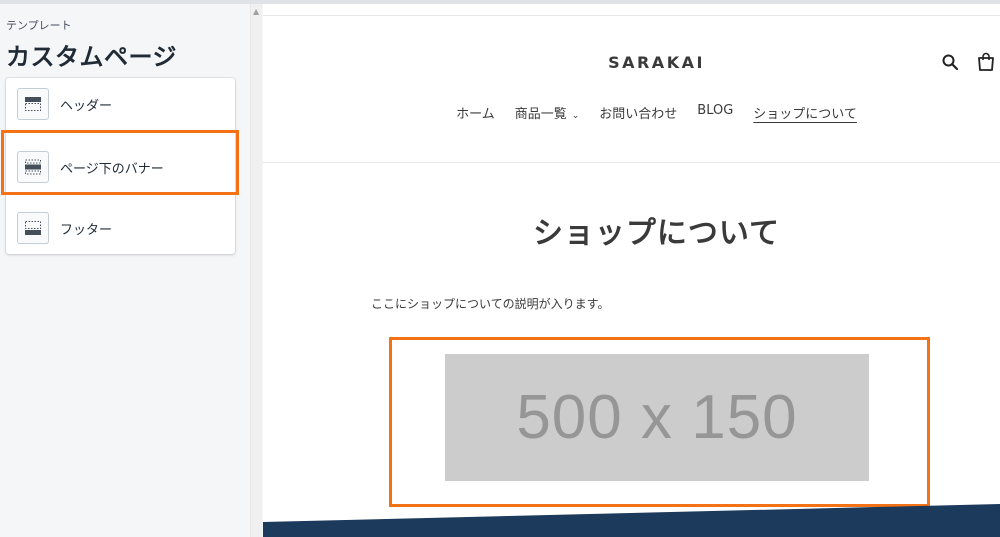 The height and width of the screenshot is (537, 1000). I want to click on template-eyebrow: テンプレート, so click(39, 25).